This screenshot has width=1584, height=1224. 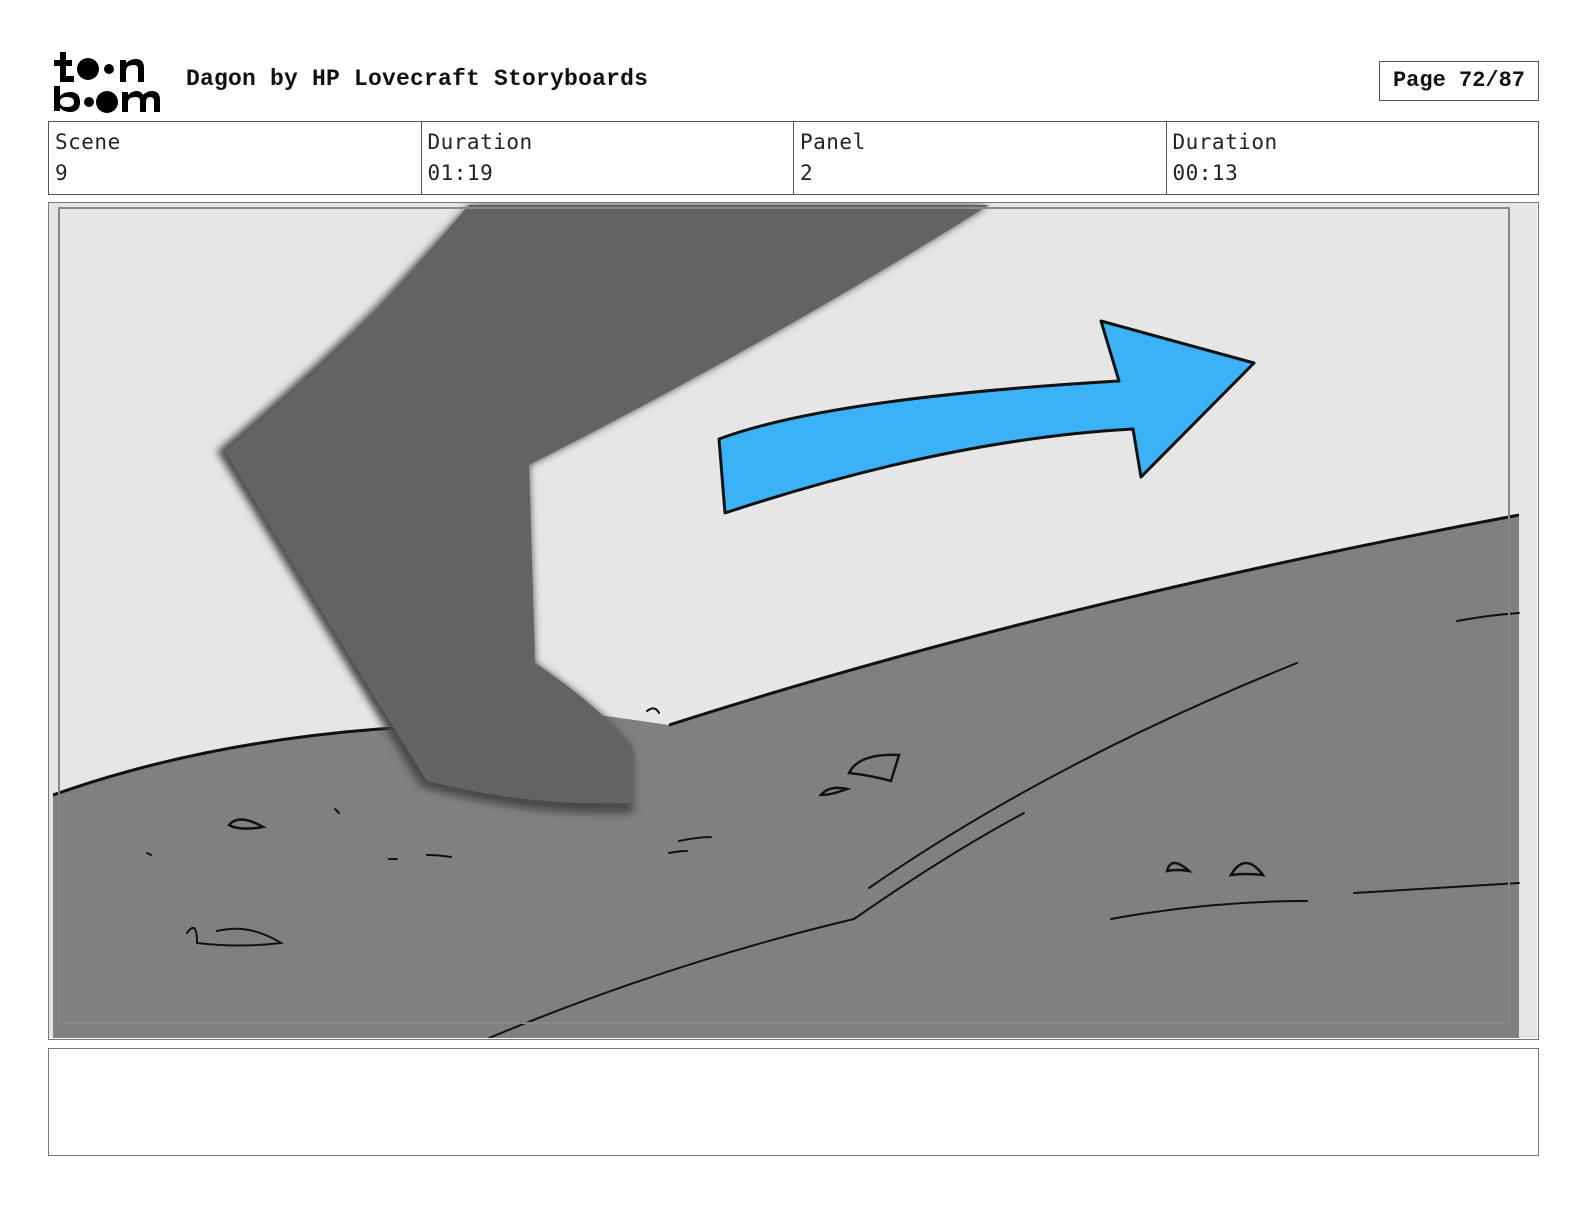 I want to click on panel-duration-value: 00:13, so click(x=1205, y=173).